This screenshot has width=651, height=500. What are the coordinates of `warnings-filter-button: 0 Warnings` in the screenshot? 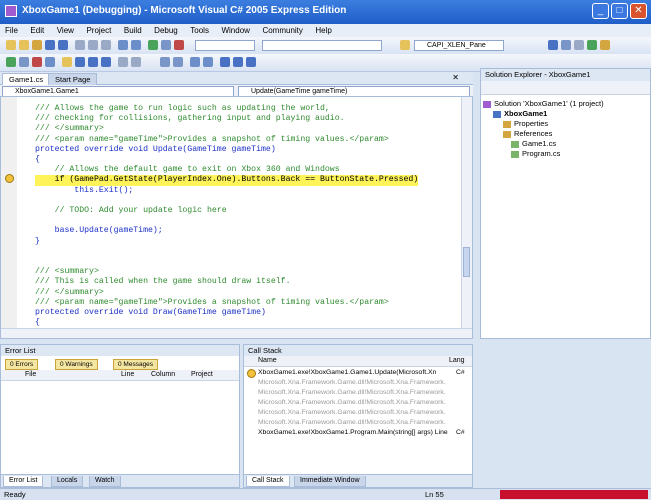 It's located at (76, 364).